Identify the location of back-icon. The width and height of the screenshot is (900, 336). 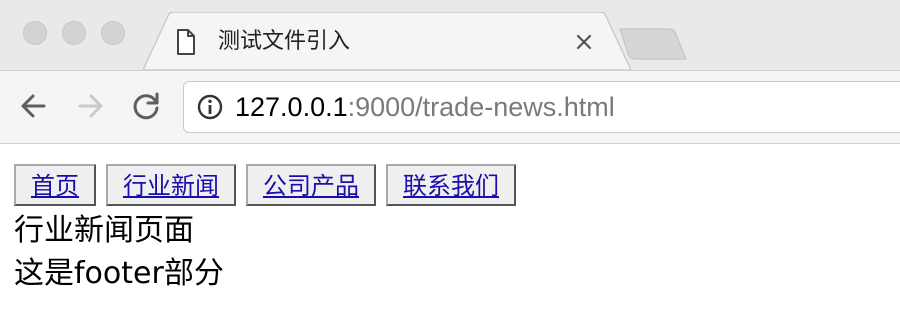
(34, 106).